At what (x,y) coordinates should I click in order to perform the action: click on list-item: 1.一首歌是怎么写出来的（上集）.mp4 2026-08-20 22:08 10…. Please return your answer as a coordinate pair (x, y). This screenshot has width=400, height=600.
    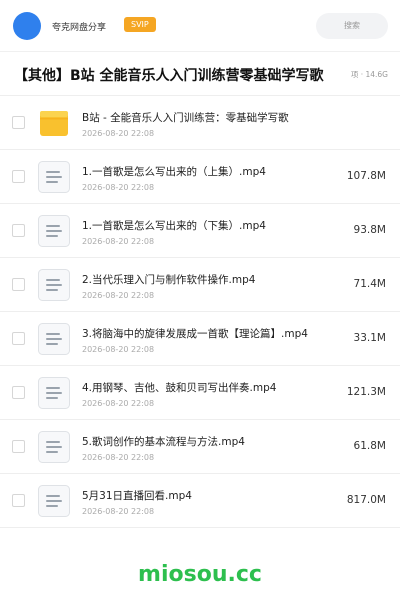
    Looking at the image, I should click on (200, 177).